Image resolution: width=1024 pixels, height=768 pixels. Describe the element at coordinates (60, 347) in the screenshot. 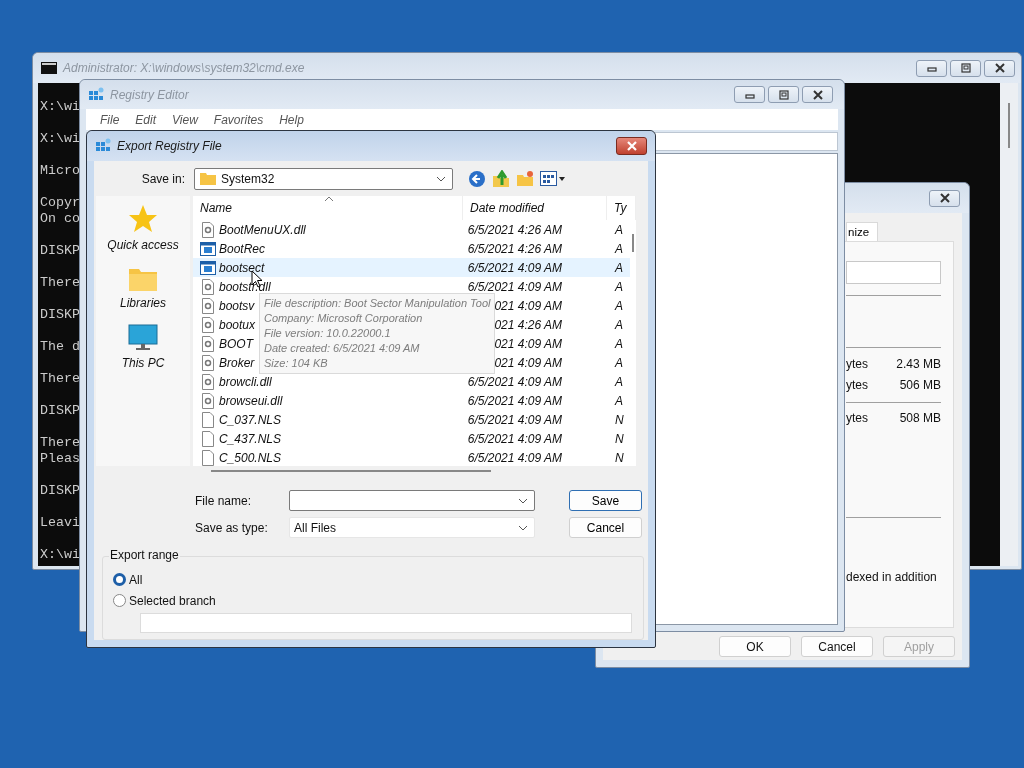

I see `console-line: The d` at that location.